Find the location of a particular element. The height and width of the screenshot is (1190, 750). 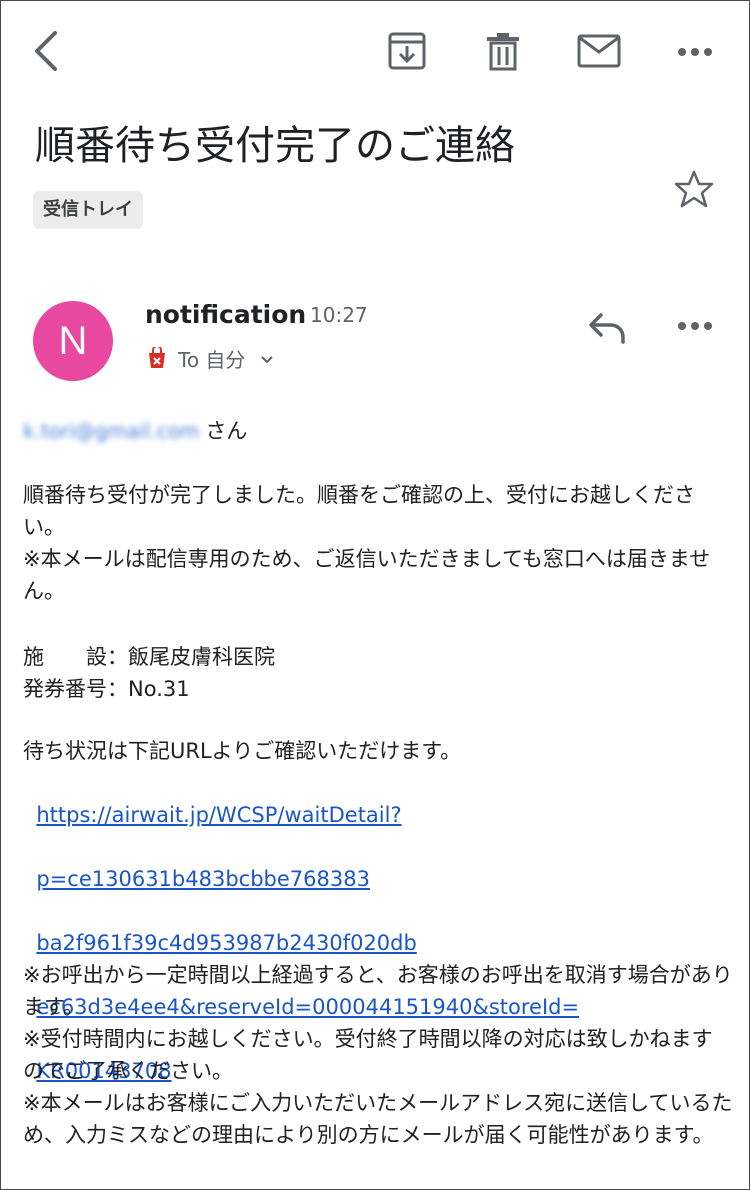

ticket-number-line: 発券番号：No.31 is located at coordinates (106, 689).